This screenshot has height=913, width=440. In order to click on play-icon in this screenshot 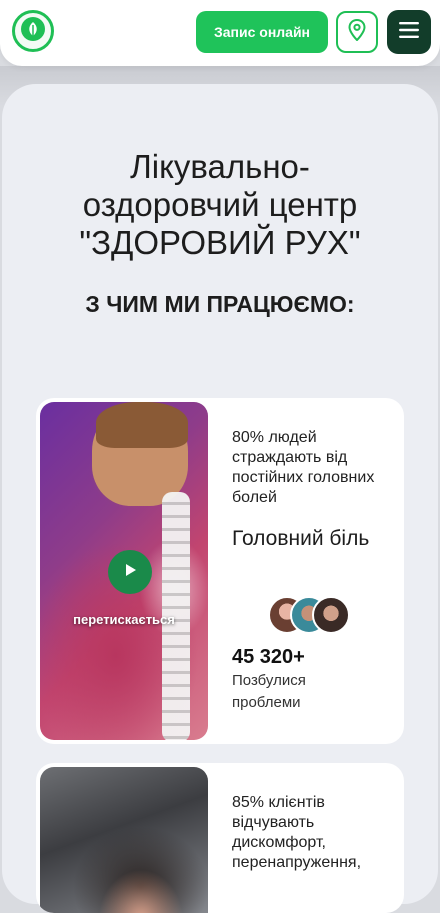, I will do `click(130, 572)`.